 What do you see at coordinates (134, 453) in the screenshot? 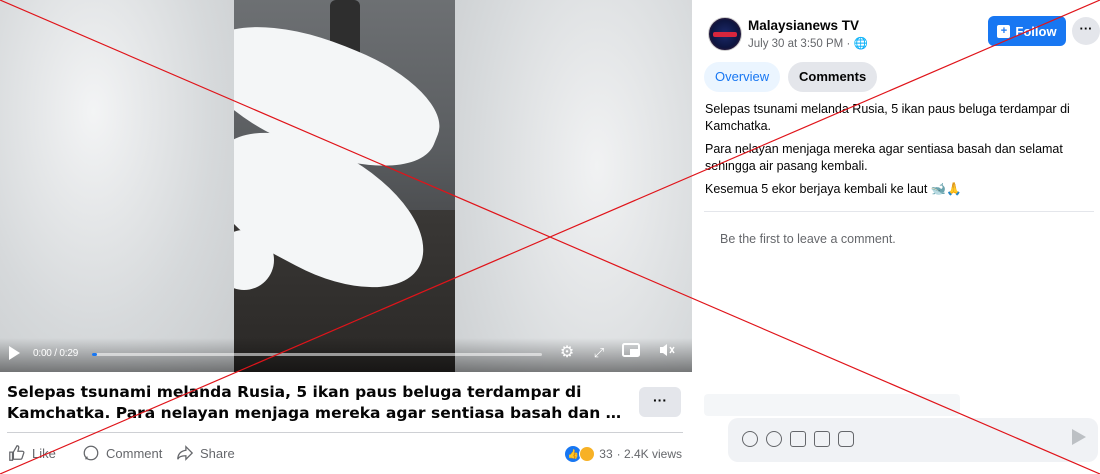
I see `comment-label: Comment` at bounding box center [134, 453].